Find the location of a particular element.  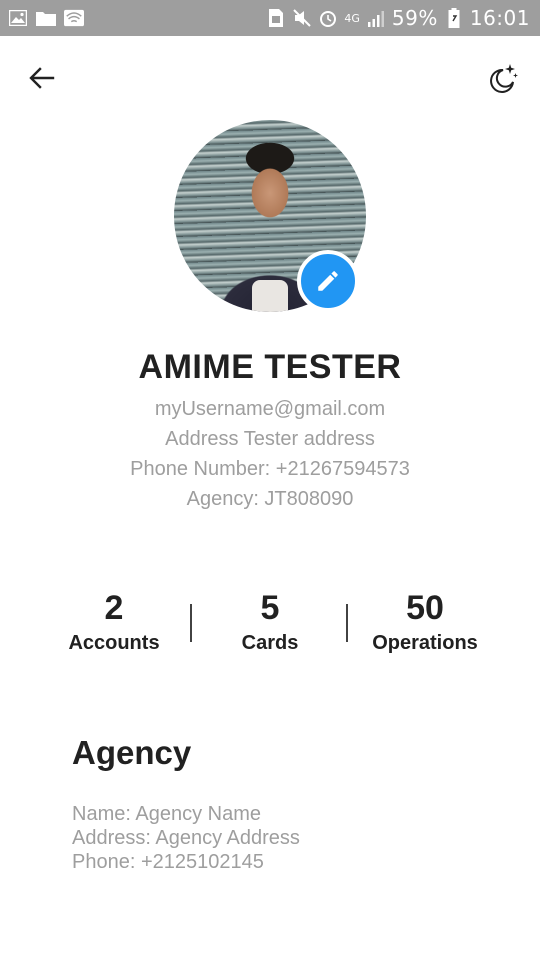

profile-name: AMIME TESTER is located at coordinates (270, 367).